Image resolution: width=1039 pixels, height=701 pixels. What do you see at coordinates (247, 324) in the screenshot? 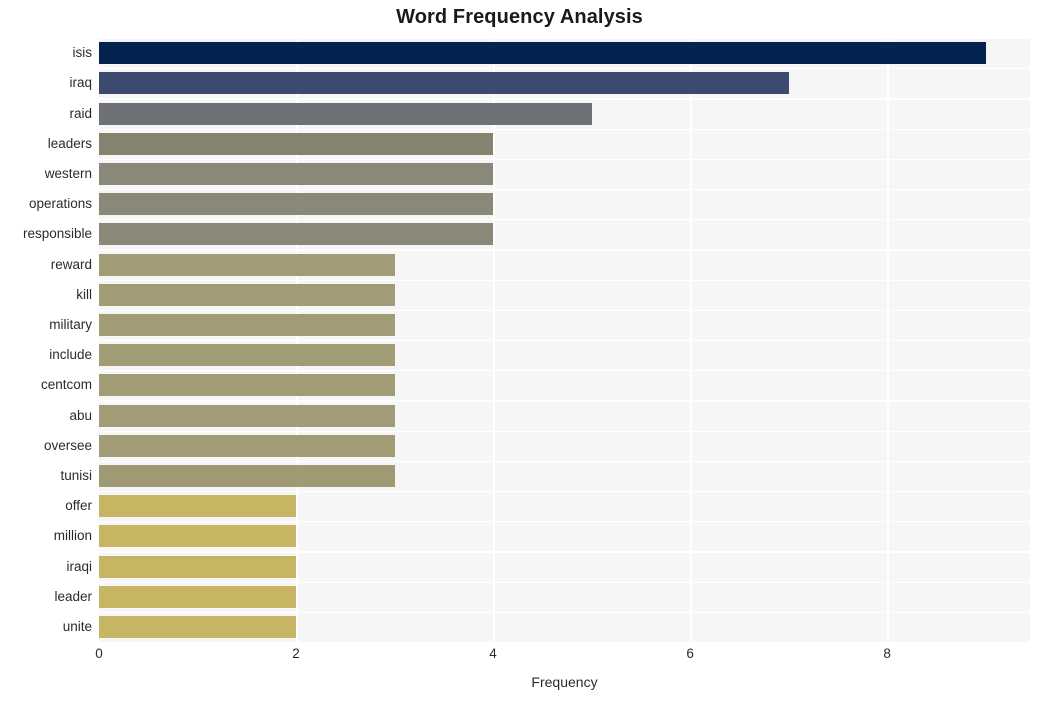
I see `bar-military` at bounding box center [247, 324].